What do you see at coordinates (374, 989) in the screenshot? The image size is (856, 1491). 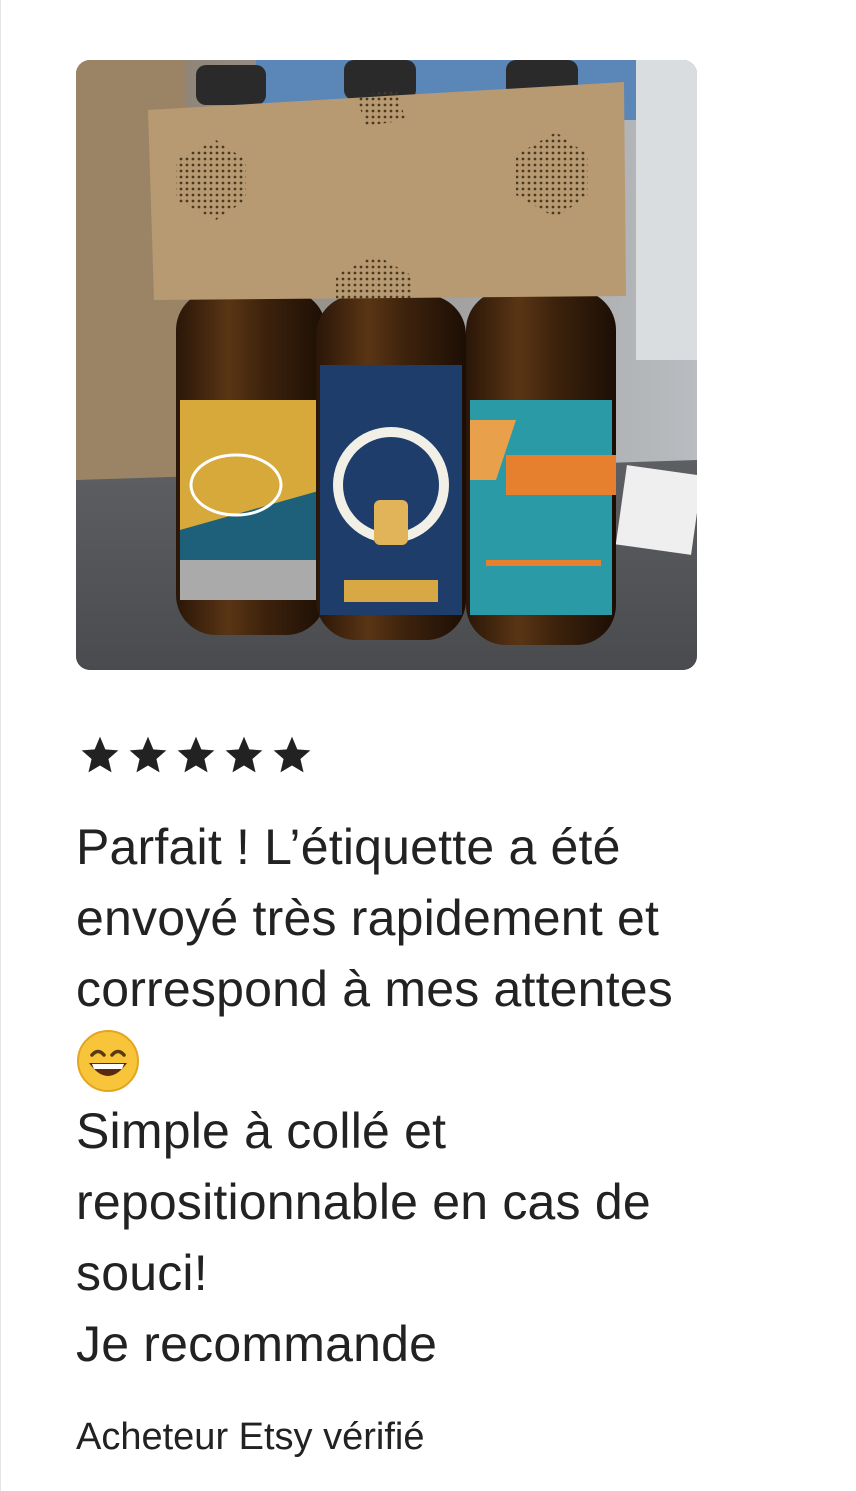 I see `review-line: correspond à mes attentes` at bounding box center [374, 989].